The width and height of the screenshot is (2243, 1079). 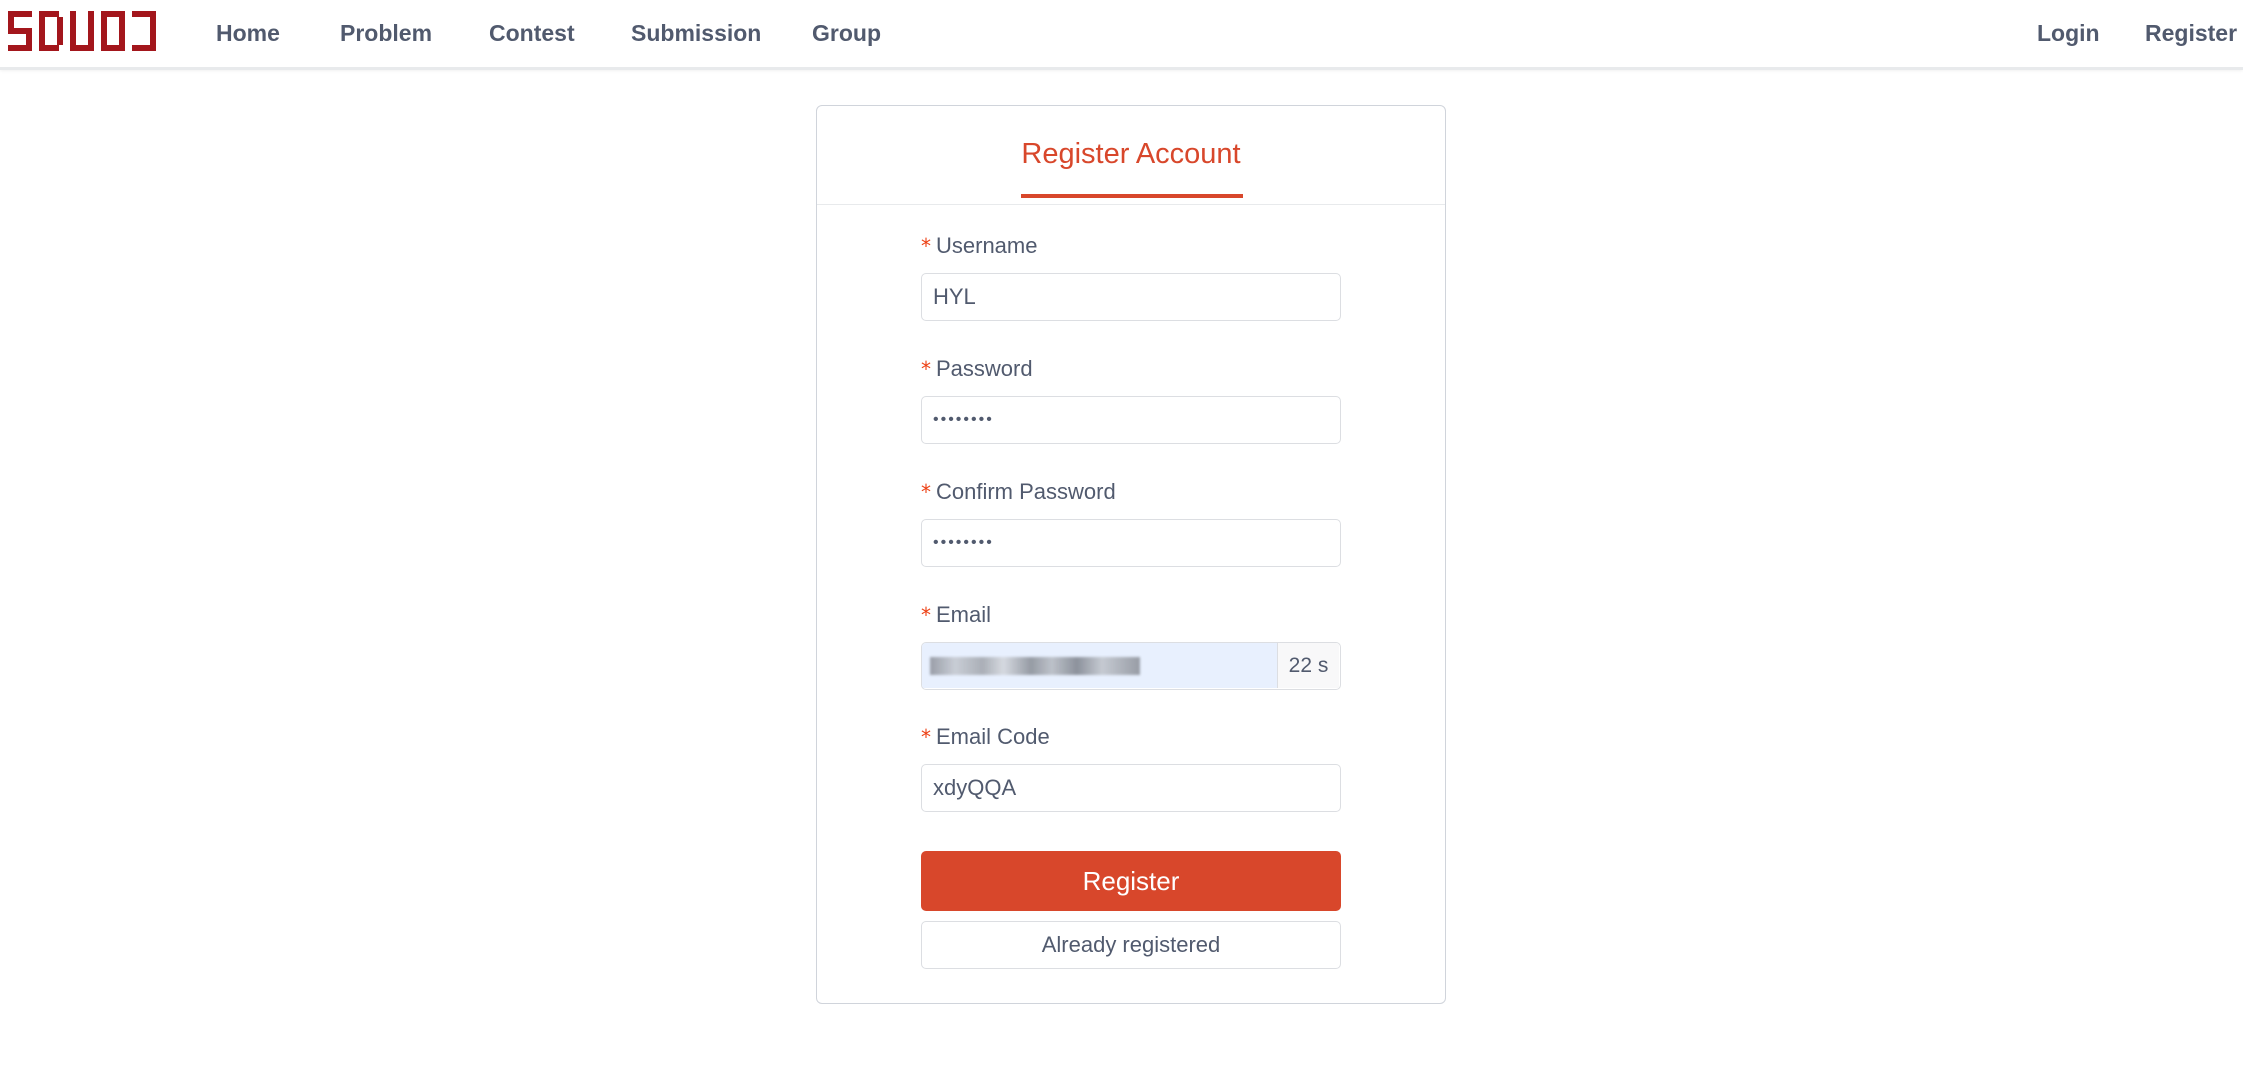 What do you see at coordinates (1131, 788) in the screenshot?
I see `email-code-input: xdyQQA` at bounding box center [1131, 788].